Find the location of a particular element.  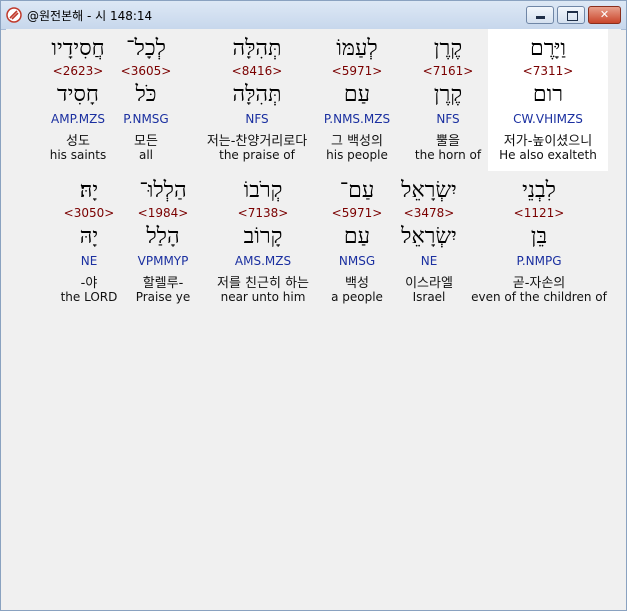

morphology-code: P.NMPG is located at coordinates (539, 261).